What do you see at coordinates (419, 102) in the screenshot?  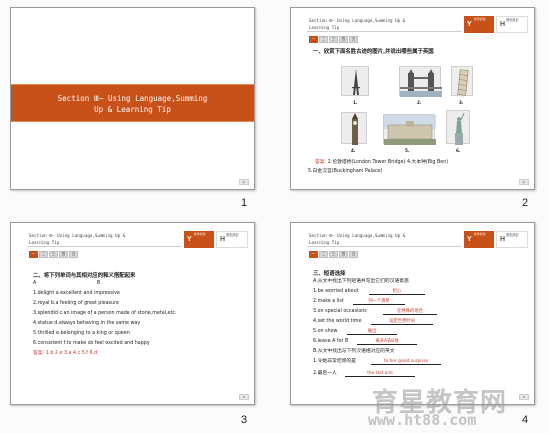 I see `photo-label-2: 2.` at bounding box center [419, 102].